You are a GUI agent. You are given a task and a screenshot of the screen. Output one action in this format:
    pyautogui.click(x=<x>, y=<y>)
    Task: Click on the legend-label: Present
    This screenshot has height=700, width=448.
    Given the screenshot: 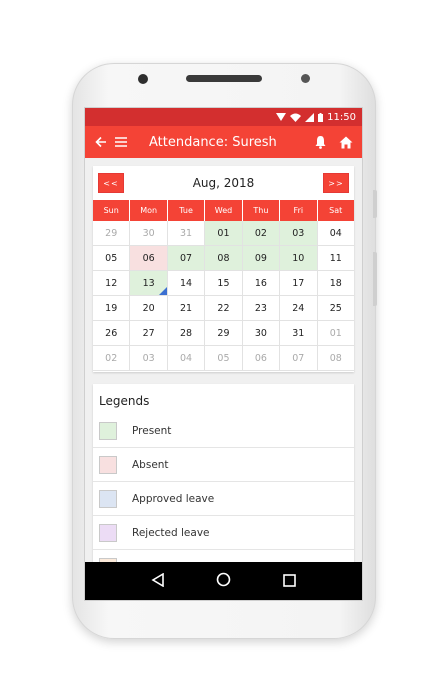 What is the action you would take?
    pyautogui.click(x=152, y=430)
    